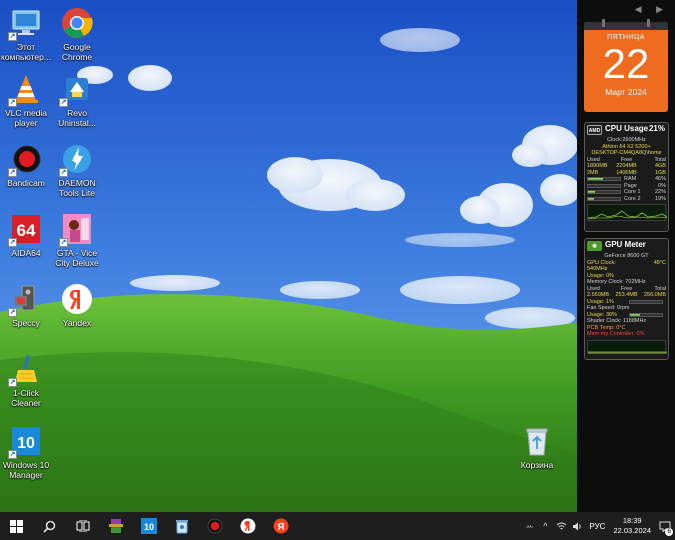 The height and width of the screenshot is (540, 675). Describe the element at coordinates (632, 520) in the screenshot. I see `clock-time: 18:39` at that location.